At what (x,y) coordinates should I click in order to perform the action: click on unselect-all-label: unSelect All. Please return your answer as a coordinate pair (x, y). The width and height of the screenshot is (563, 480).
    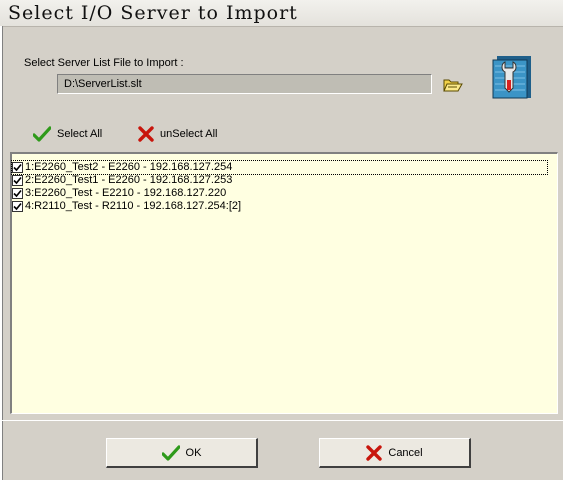
    Looking at the image, I should click on (189, 134).